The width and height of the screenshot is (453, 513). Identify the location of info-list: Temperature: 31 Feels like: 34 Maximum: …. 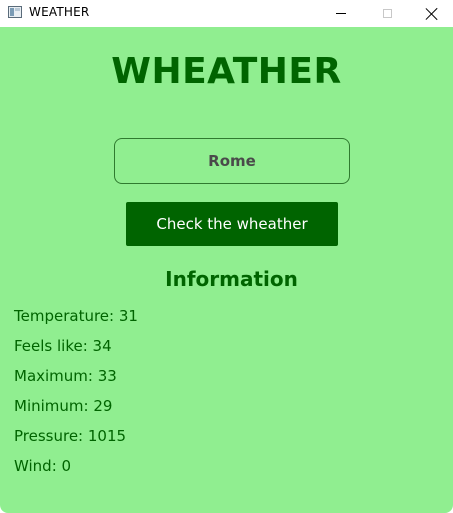
(76, 397).